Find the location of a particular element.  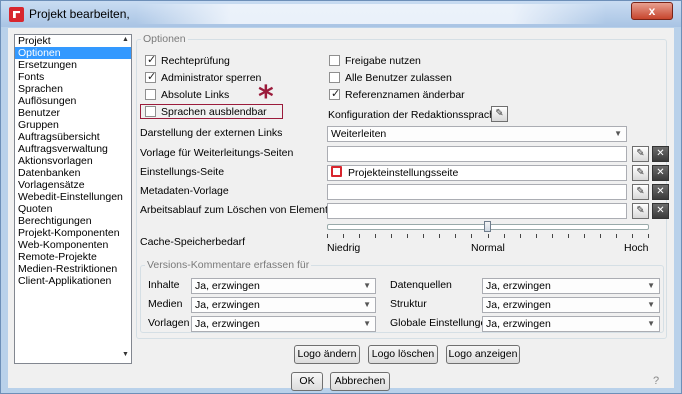

metadaten-vorlage-field is located at coordinates (477, 192).